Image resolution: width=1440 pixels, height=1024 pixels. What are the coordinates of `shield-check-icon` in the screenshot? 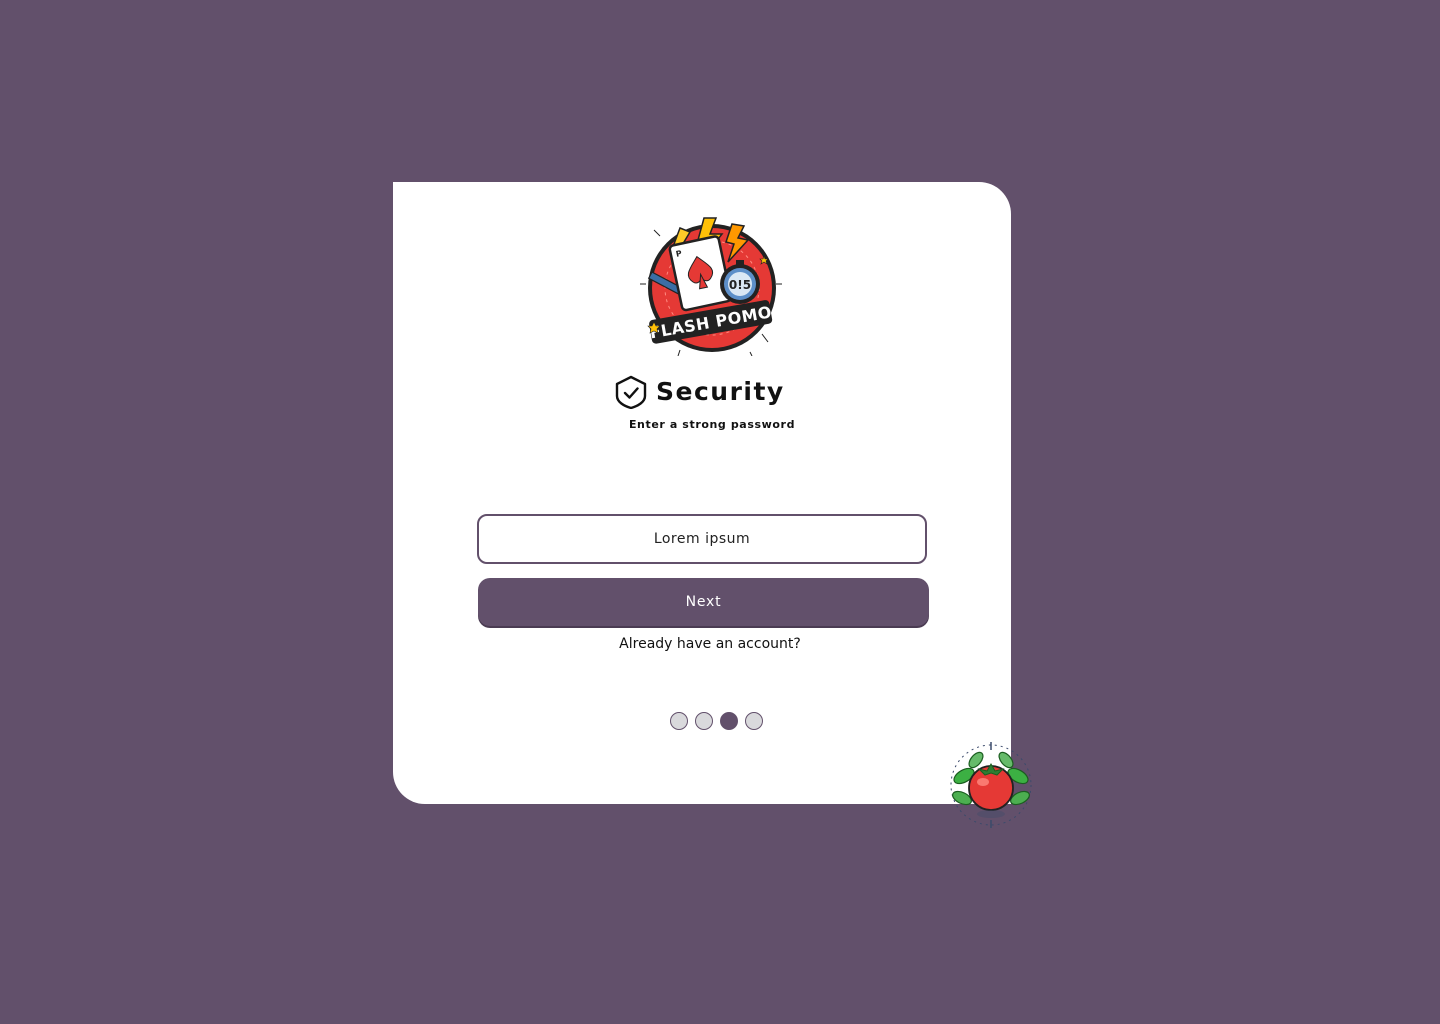 It's located at (631, 392).